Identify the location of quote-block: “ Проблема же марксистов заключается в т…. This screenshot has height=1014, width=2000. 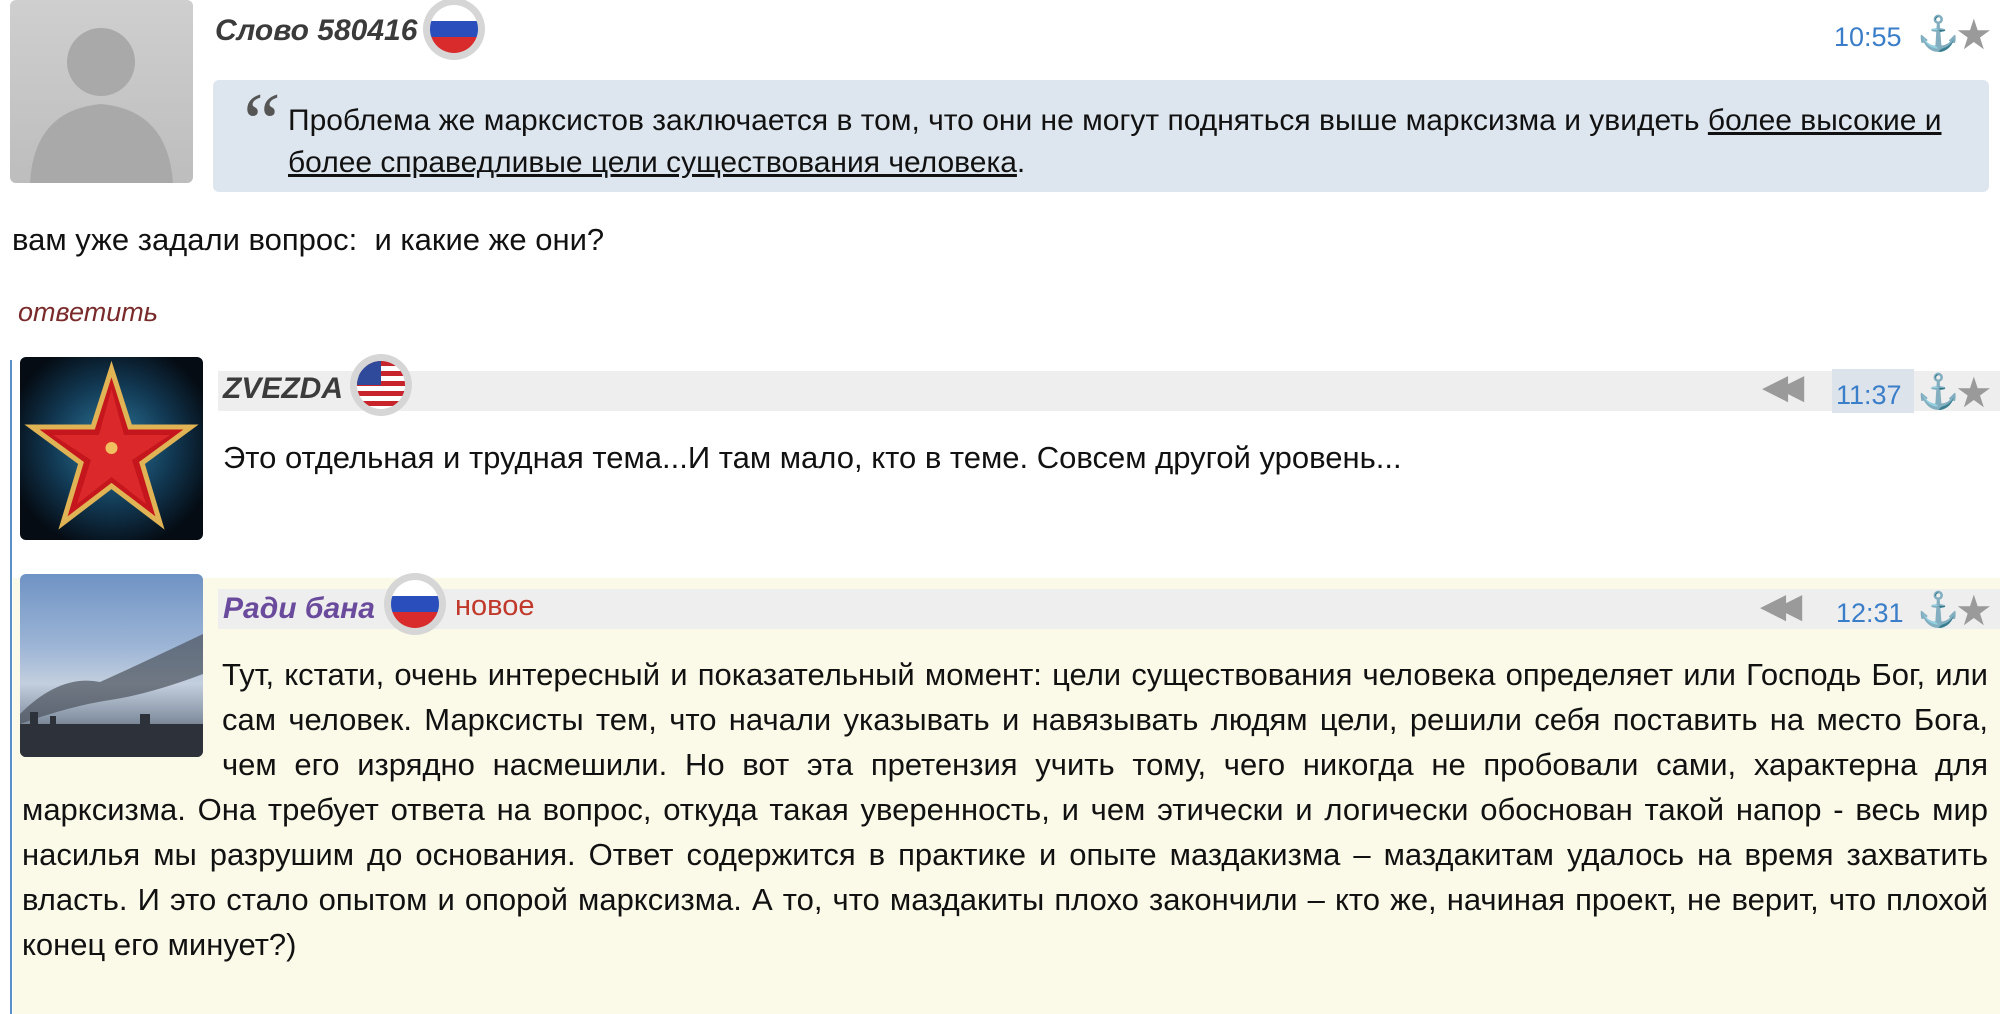
(1101, 134).